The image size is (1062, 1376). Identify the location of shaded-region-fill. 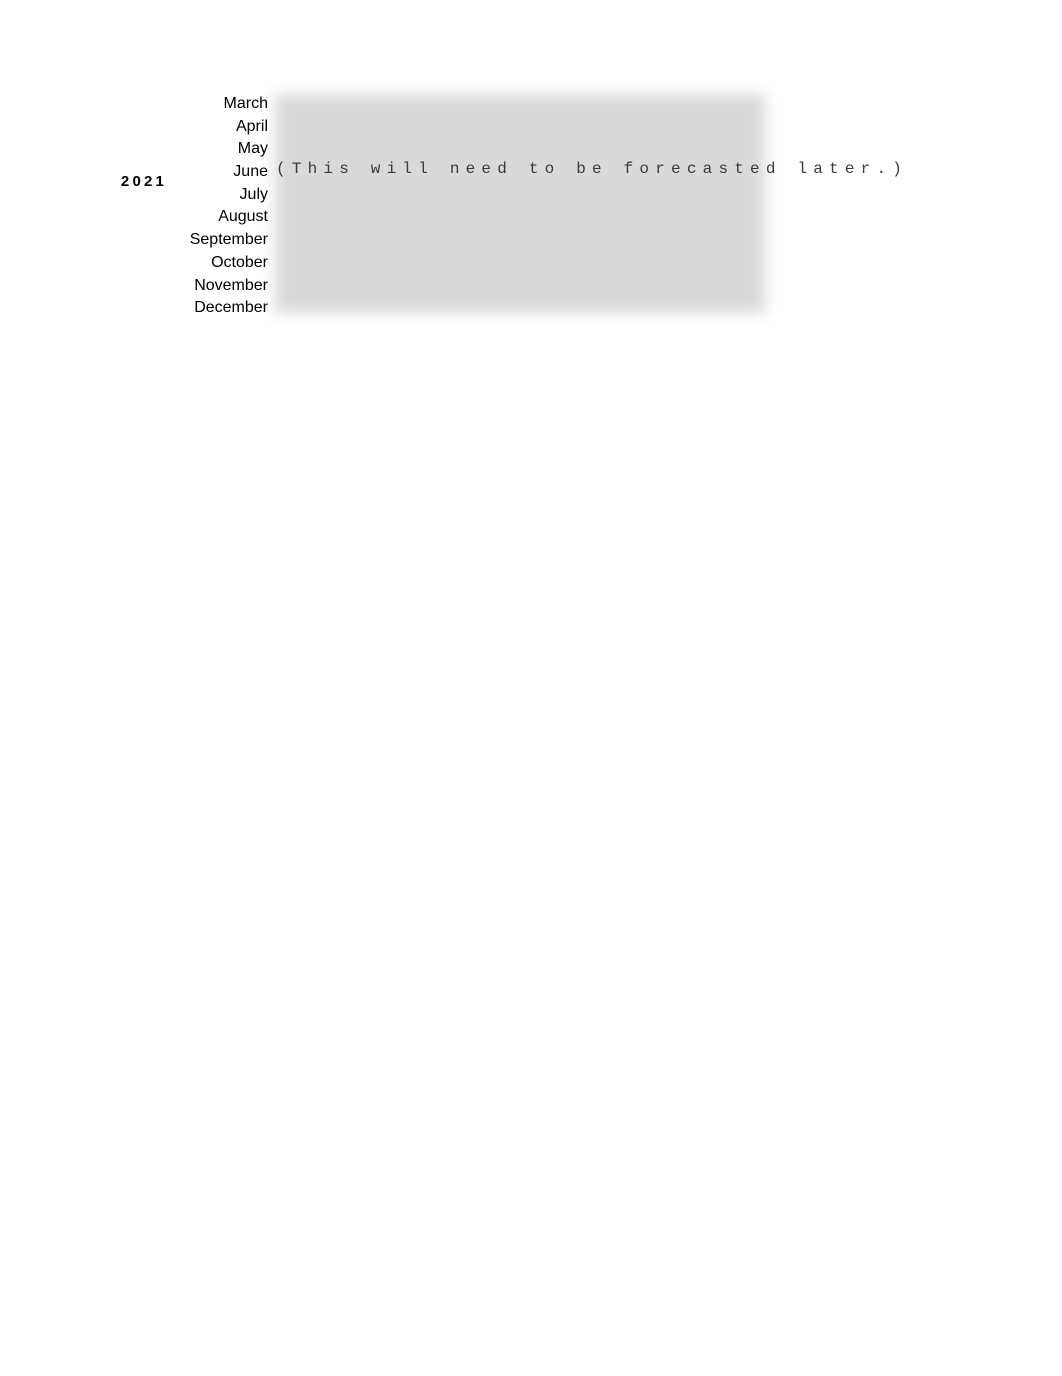
(520, 203).